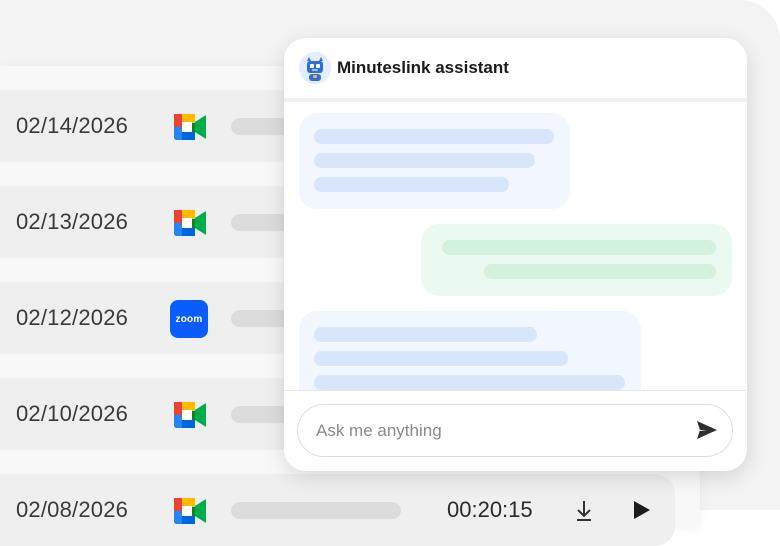  Describe the element at coordinates (496, 431) in the screenshot. I see `chat-input` at that location.